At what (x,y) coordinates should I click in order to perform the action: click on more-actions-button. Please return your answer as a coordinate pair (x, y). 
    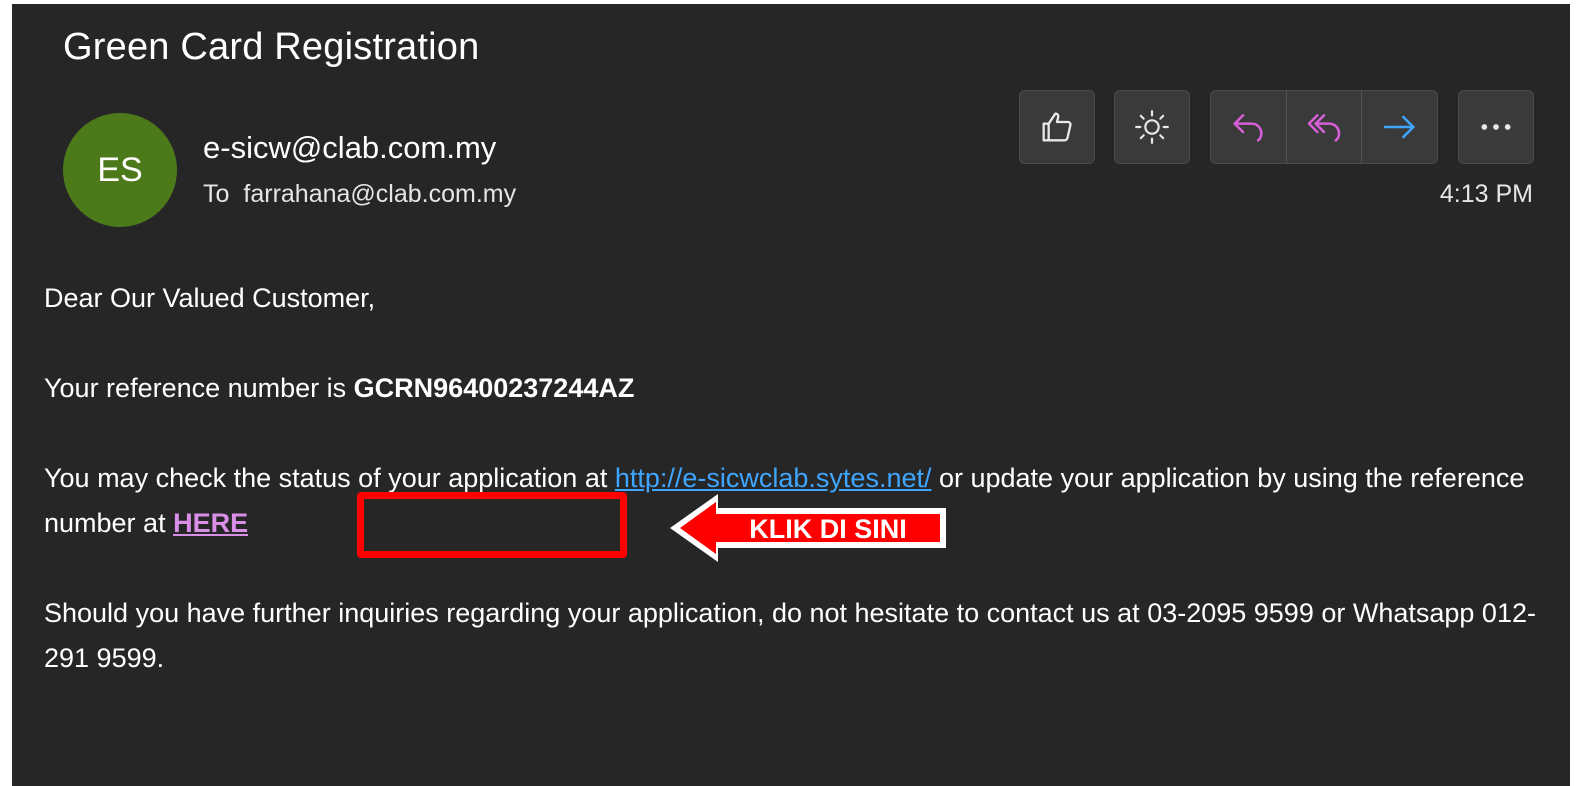
    Looking at the image, I should click on (1496, 127).